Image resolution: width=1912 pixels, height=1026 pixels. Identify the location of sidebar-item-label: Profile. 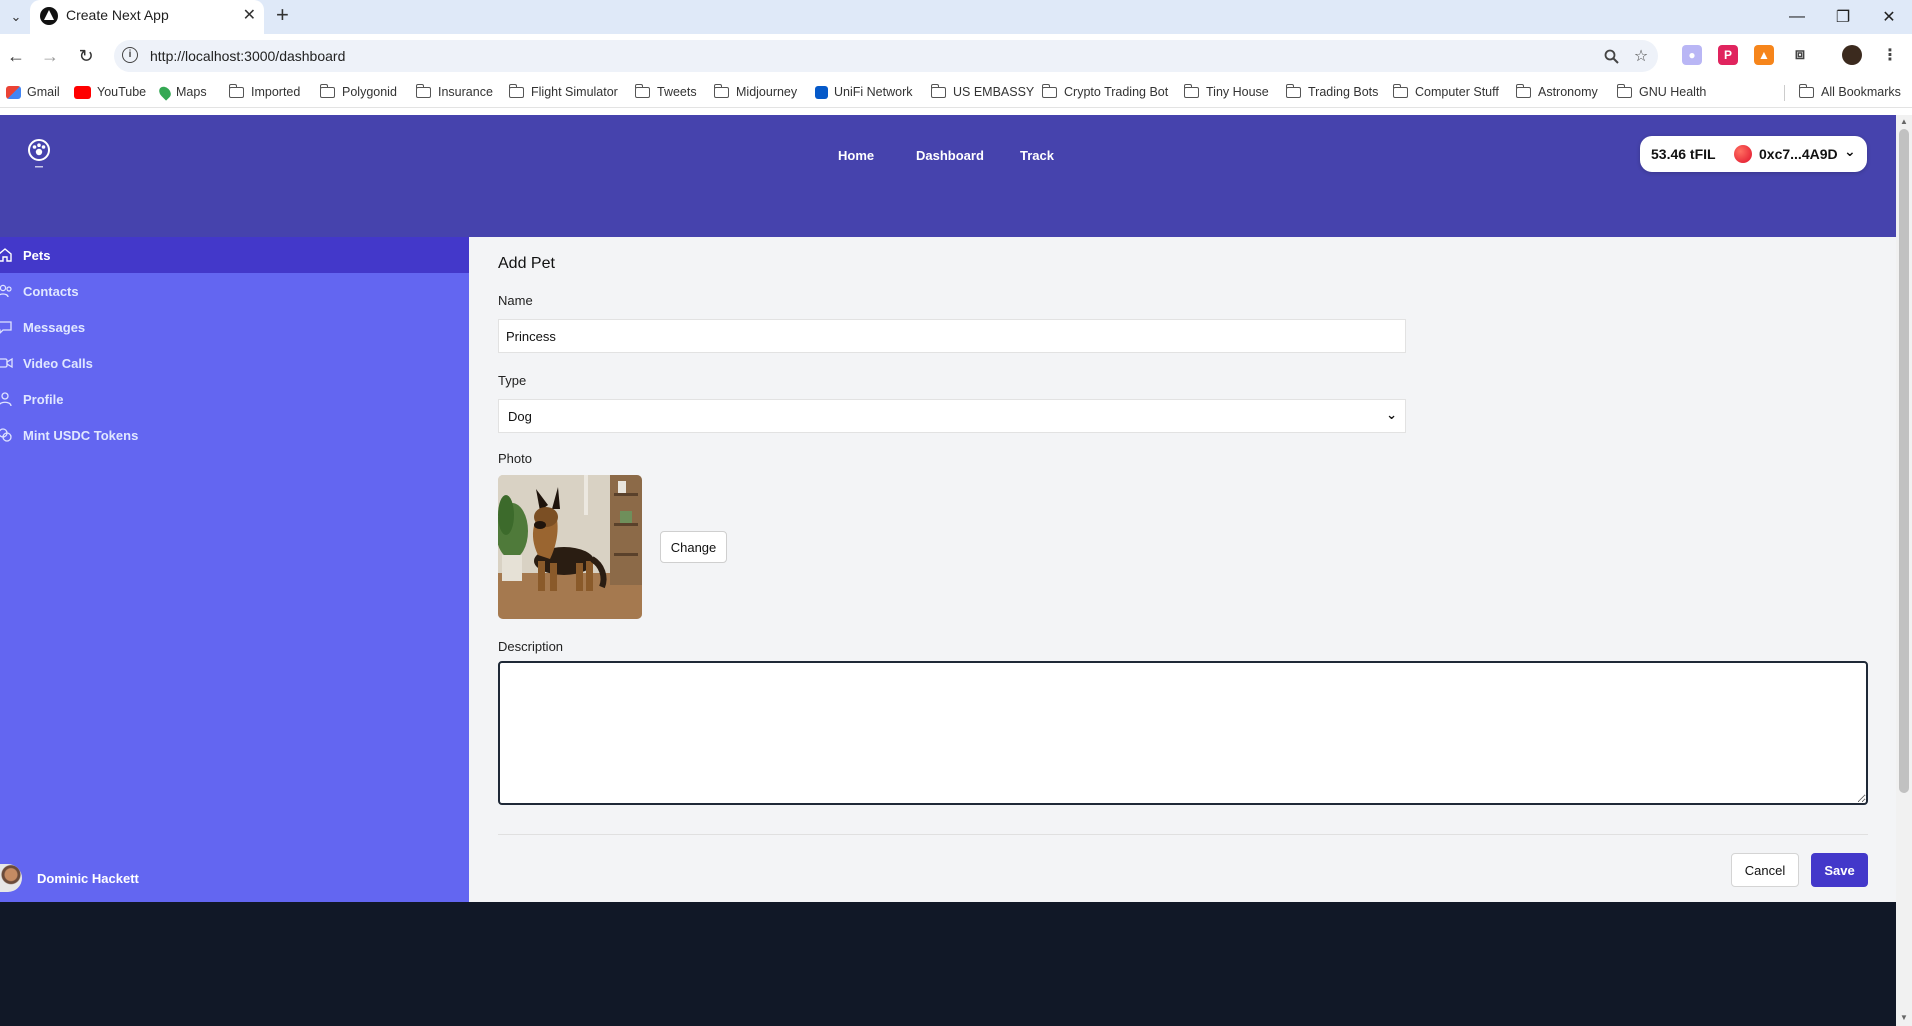
(43, 399).